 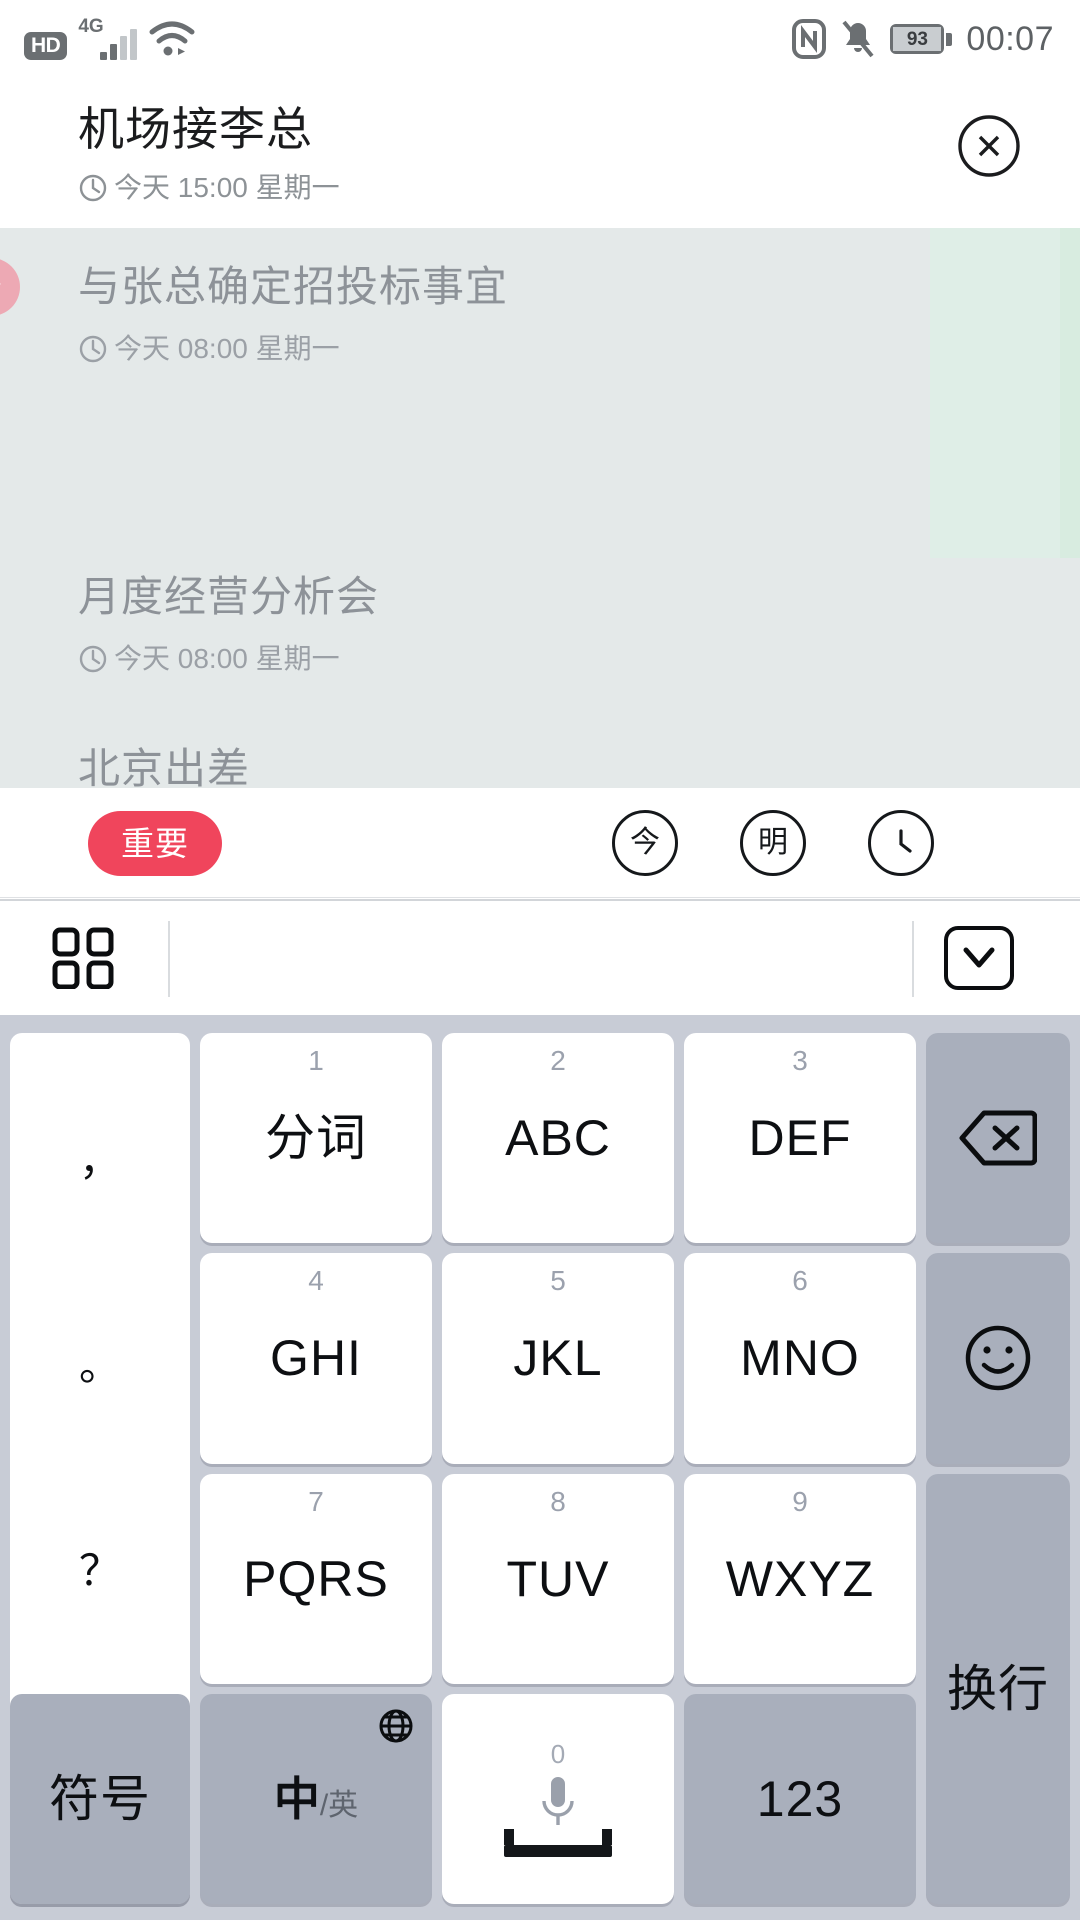 I want to click on status-bar-left: HD 4G, so click(x=110, y=38).